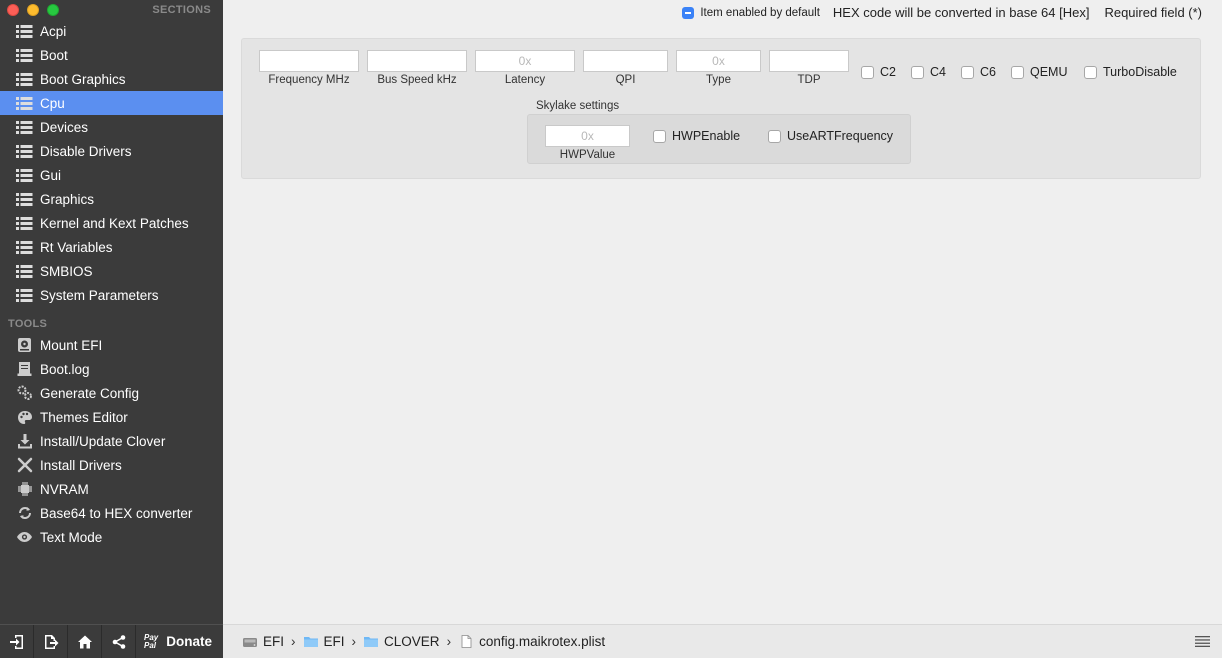  Describe the element at coordinates (525, 61) in the screenshot. I see `latency-input` at that location.